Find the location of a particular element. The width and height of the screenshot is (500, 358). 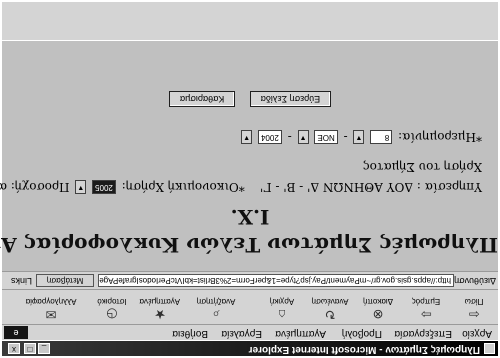

usage-label: Χρήση του Σήματος is located at coordinates (422, 167).